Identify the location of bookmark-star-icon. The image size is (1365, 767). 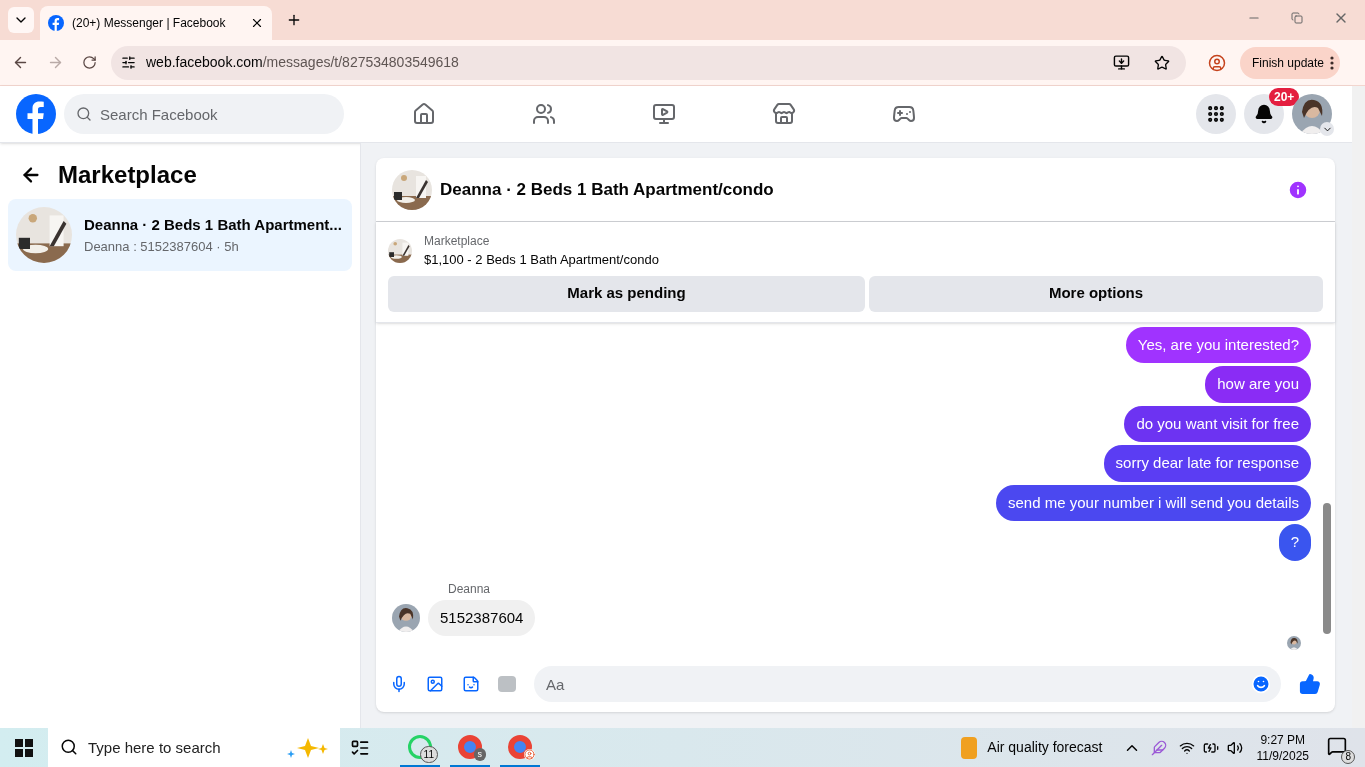
(1162, 62).